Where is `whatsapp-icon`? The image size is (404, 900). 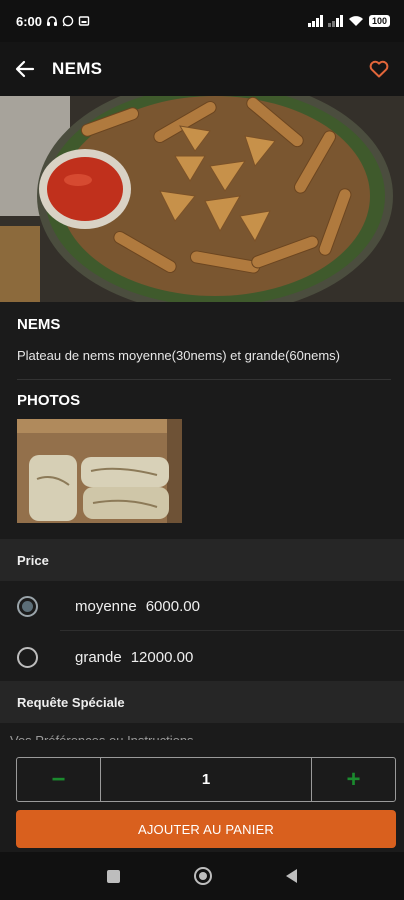 whatsapp-icon is located at coordinates (68, 21).